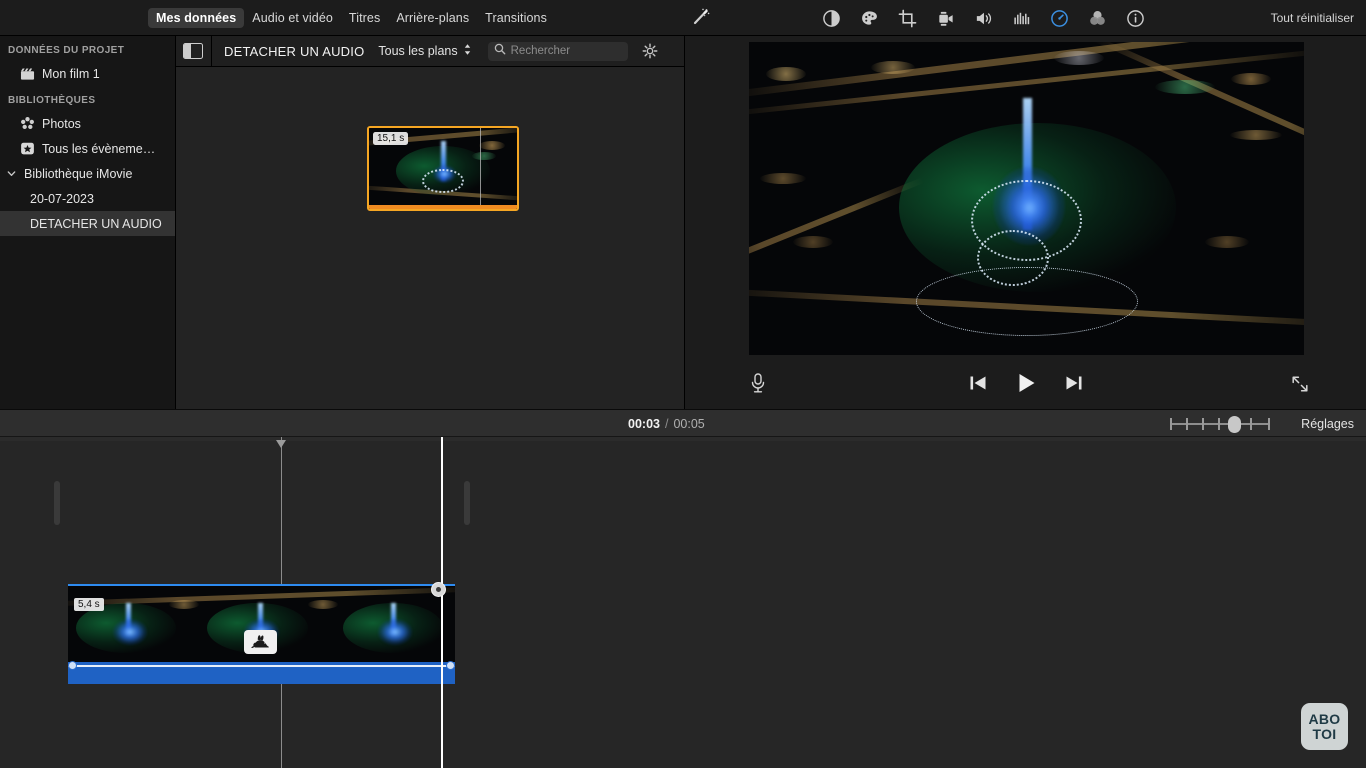 Image resolution: width=1366 pixels, height=768 pixels. Describe the element at coordinates (443, 168) in the screenshot. I see `browser-clip-thumbnail: 15,1 s` at that location.